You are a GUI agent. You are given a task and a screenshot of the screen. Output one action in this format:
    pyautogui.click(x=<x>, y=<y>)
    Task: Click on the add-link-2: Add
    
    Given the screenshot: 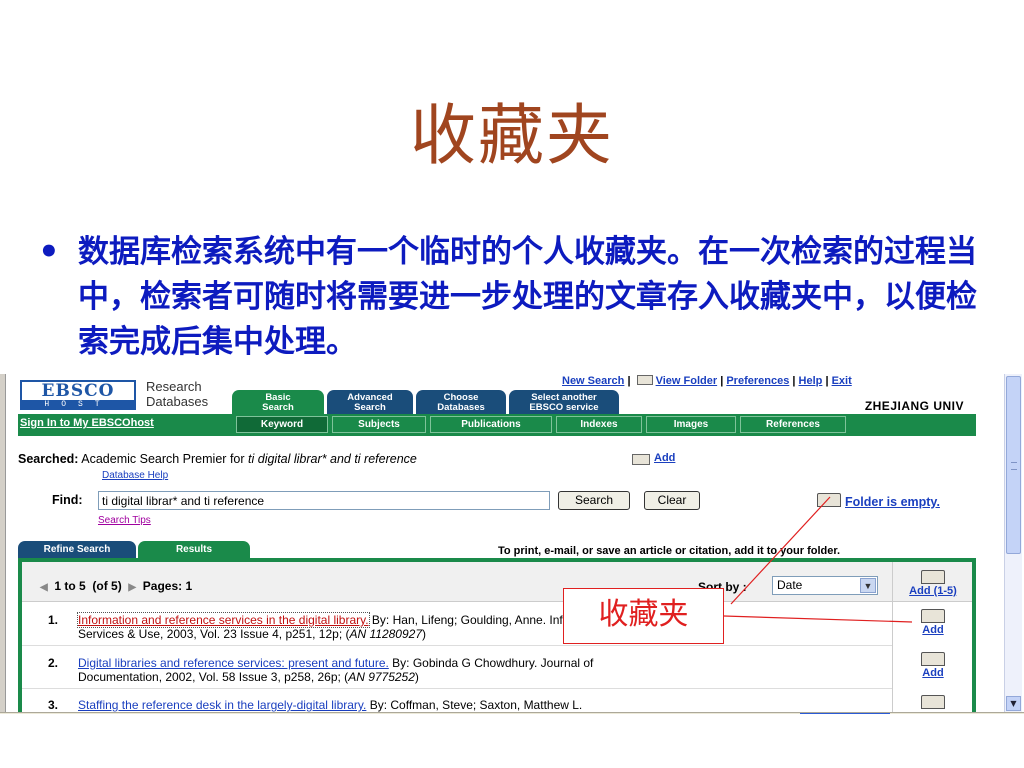 What is the action you would take?
    pyautogui.click(x=933, y=673)
    